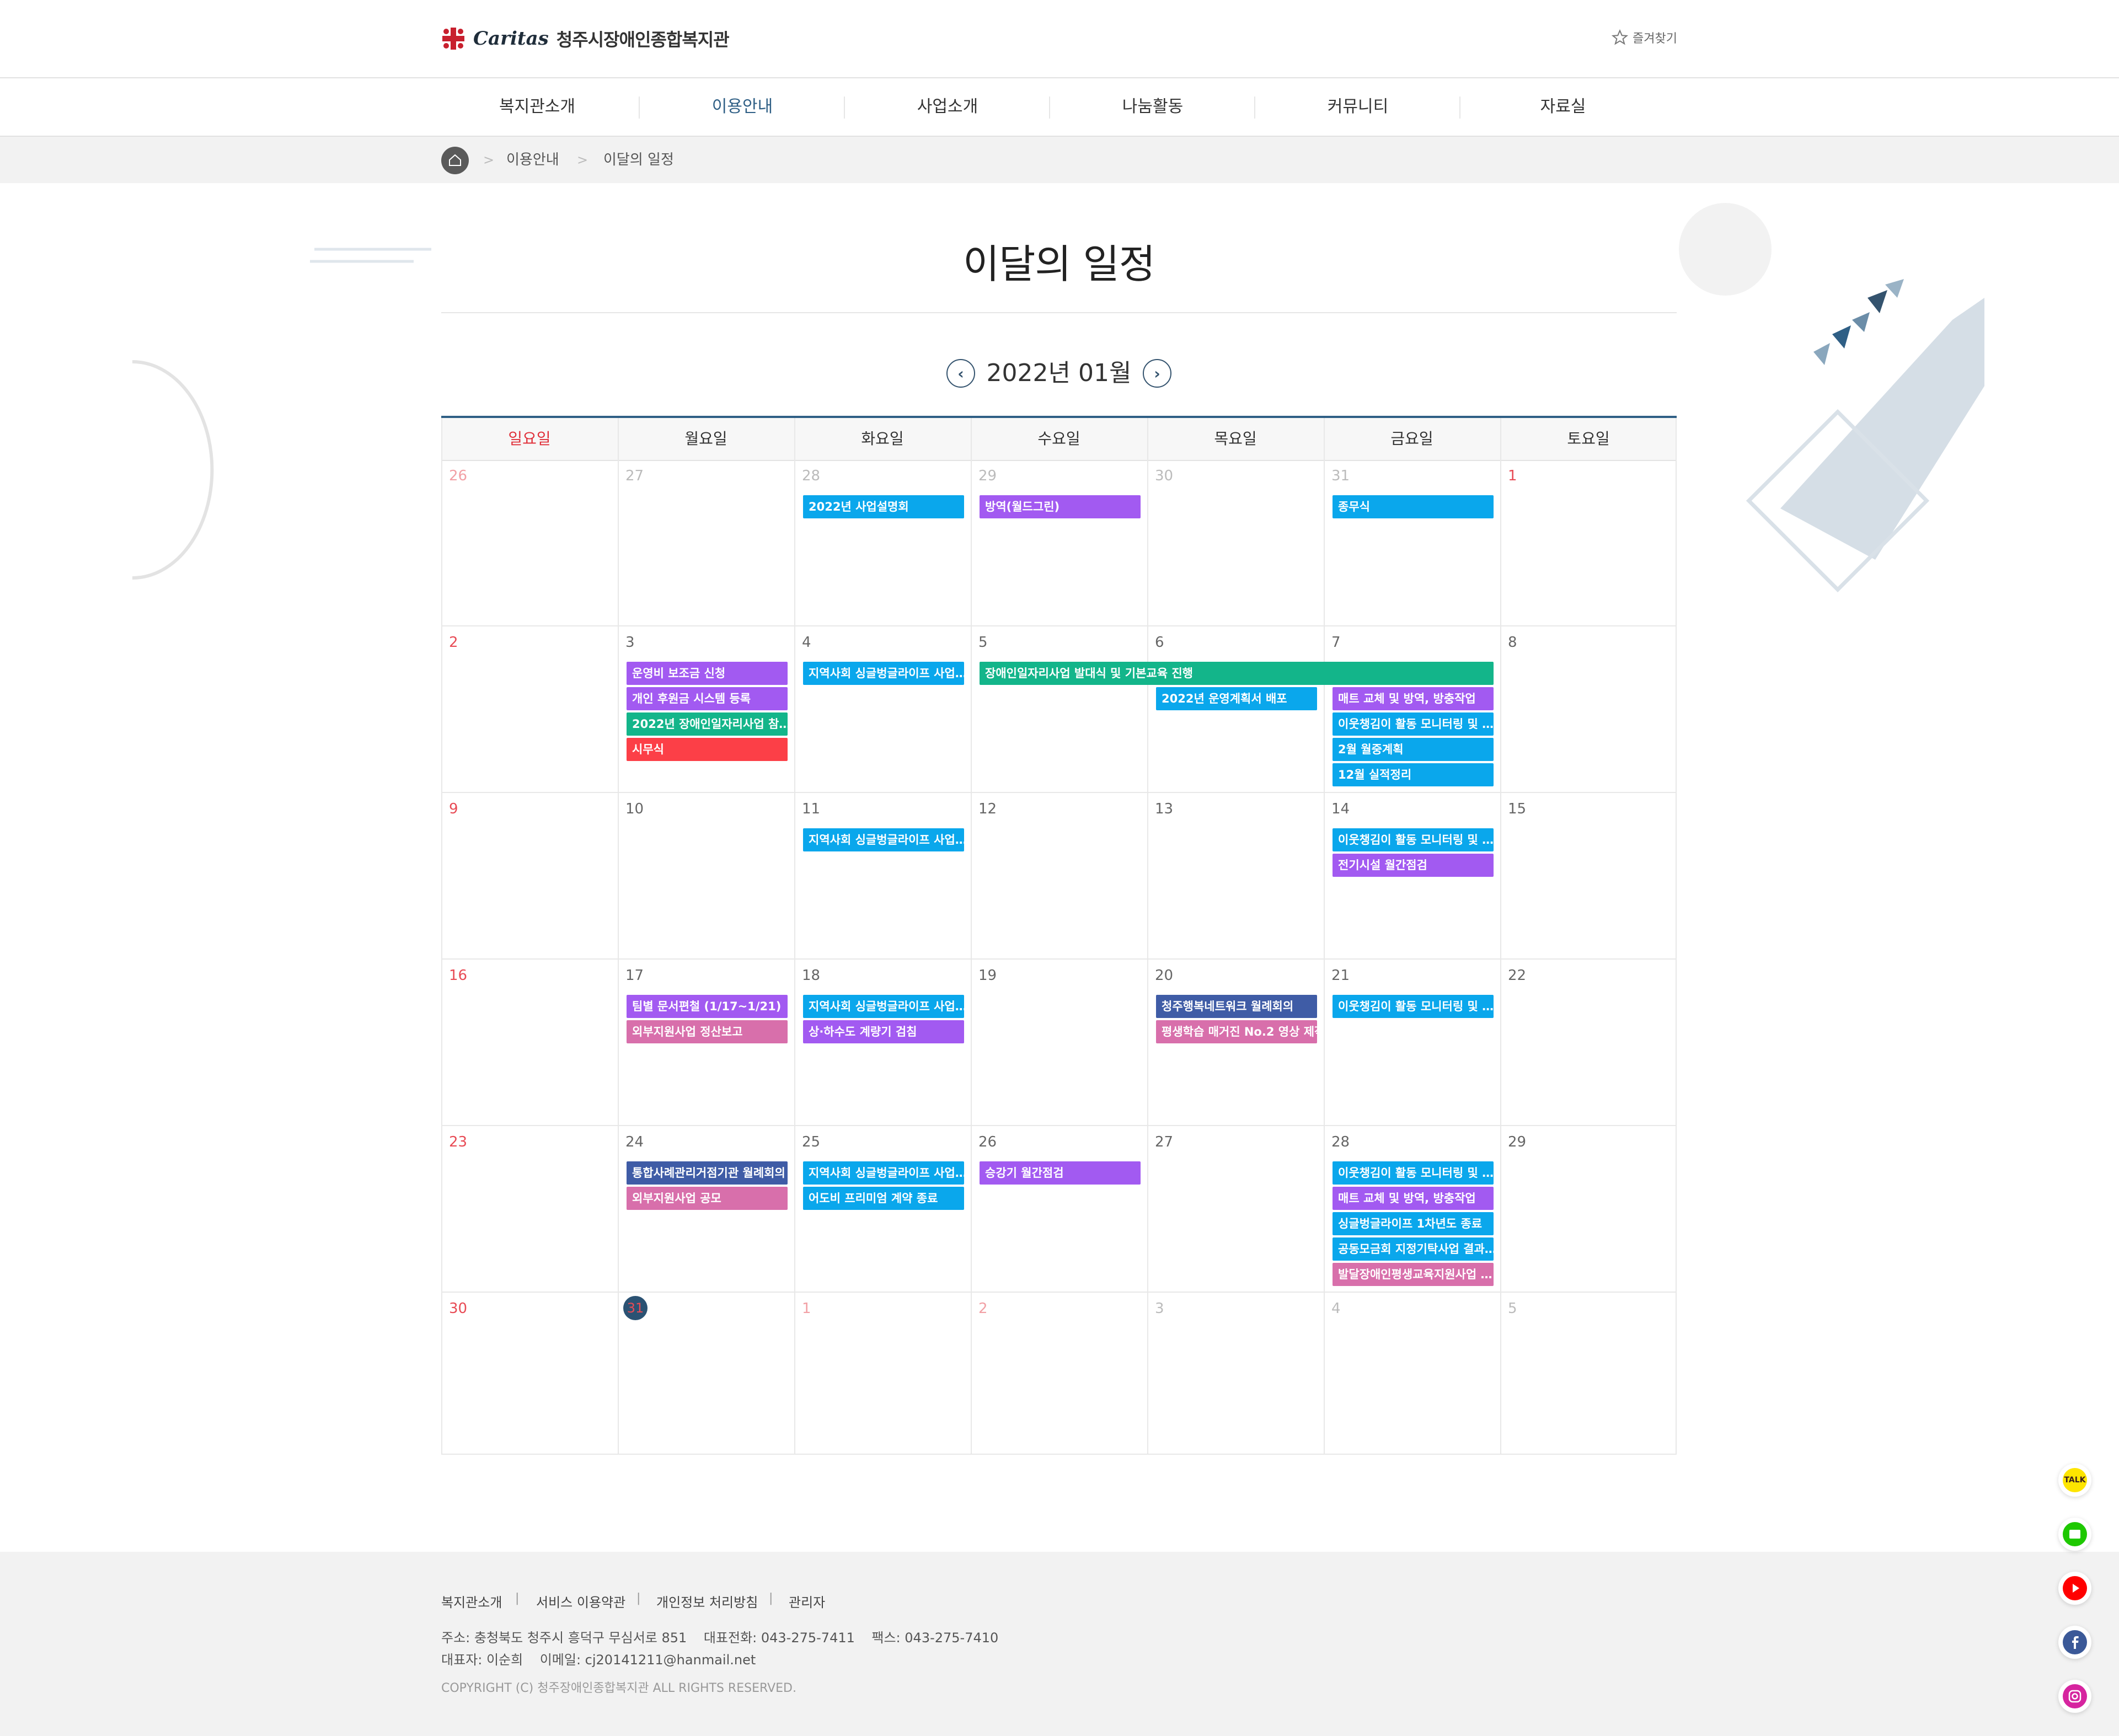  I want to click on day-number: 9, so click(453, 809).